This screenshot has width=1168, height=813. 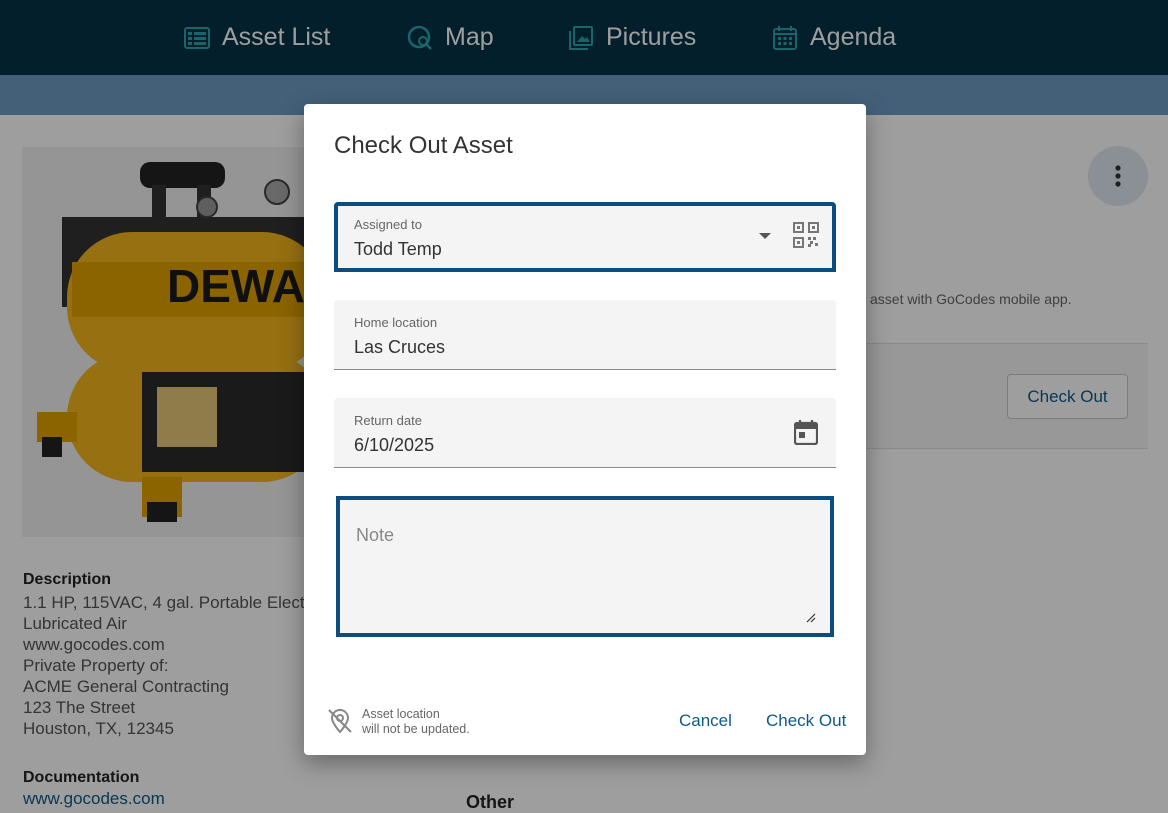 I want to click on resize-handle-icon, so click(x=811, y=618).